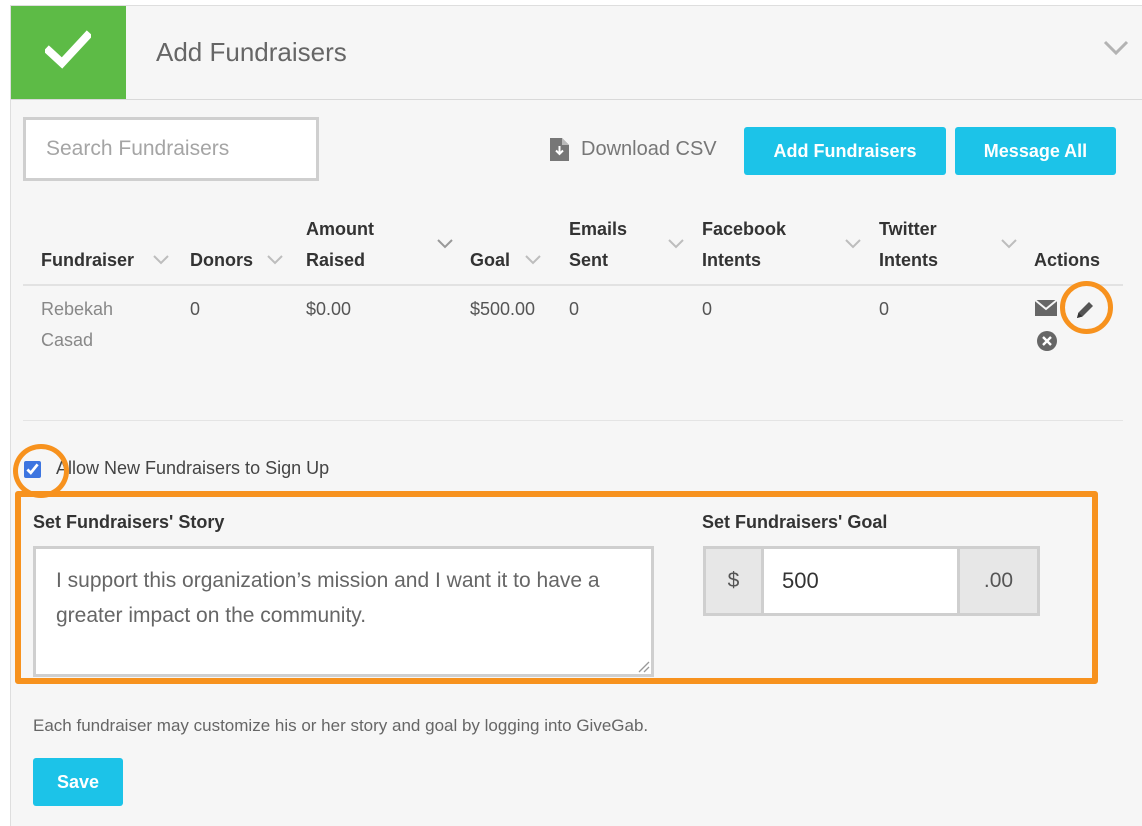  Describe the element at coordinates (32, 469) in the screenshot. I see `allow-signup-checkbox` at that location.